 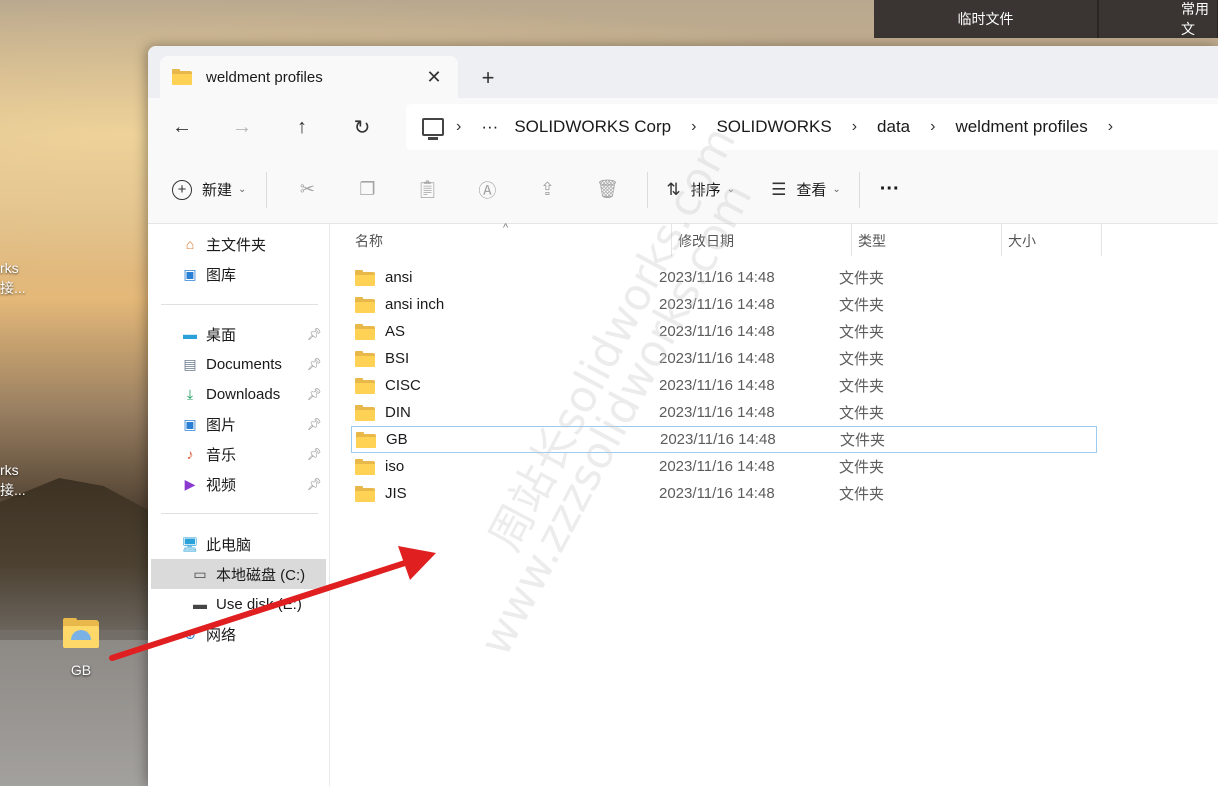 What do you see at coordinates (489, 127) in the screenshot?
I see `breadcrumb-overflow: ···` at bounding box center [489, 127].